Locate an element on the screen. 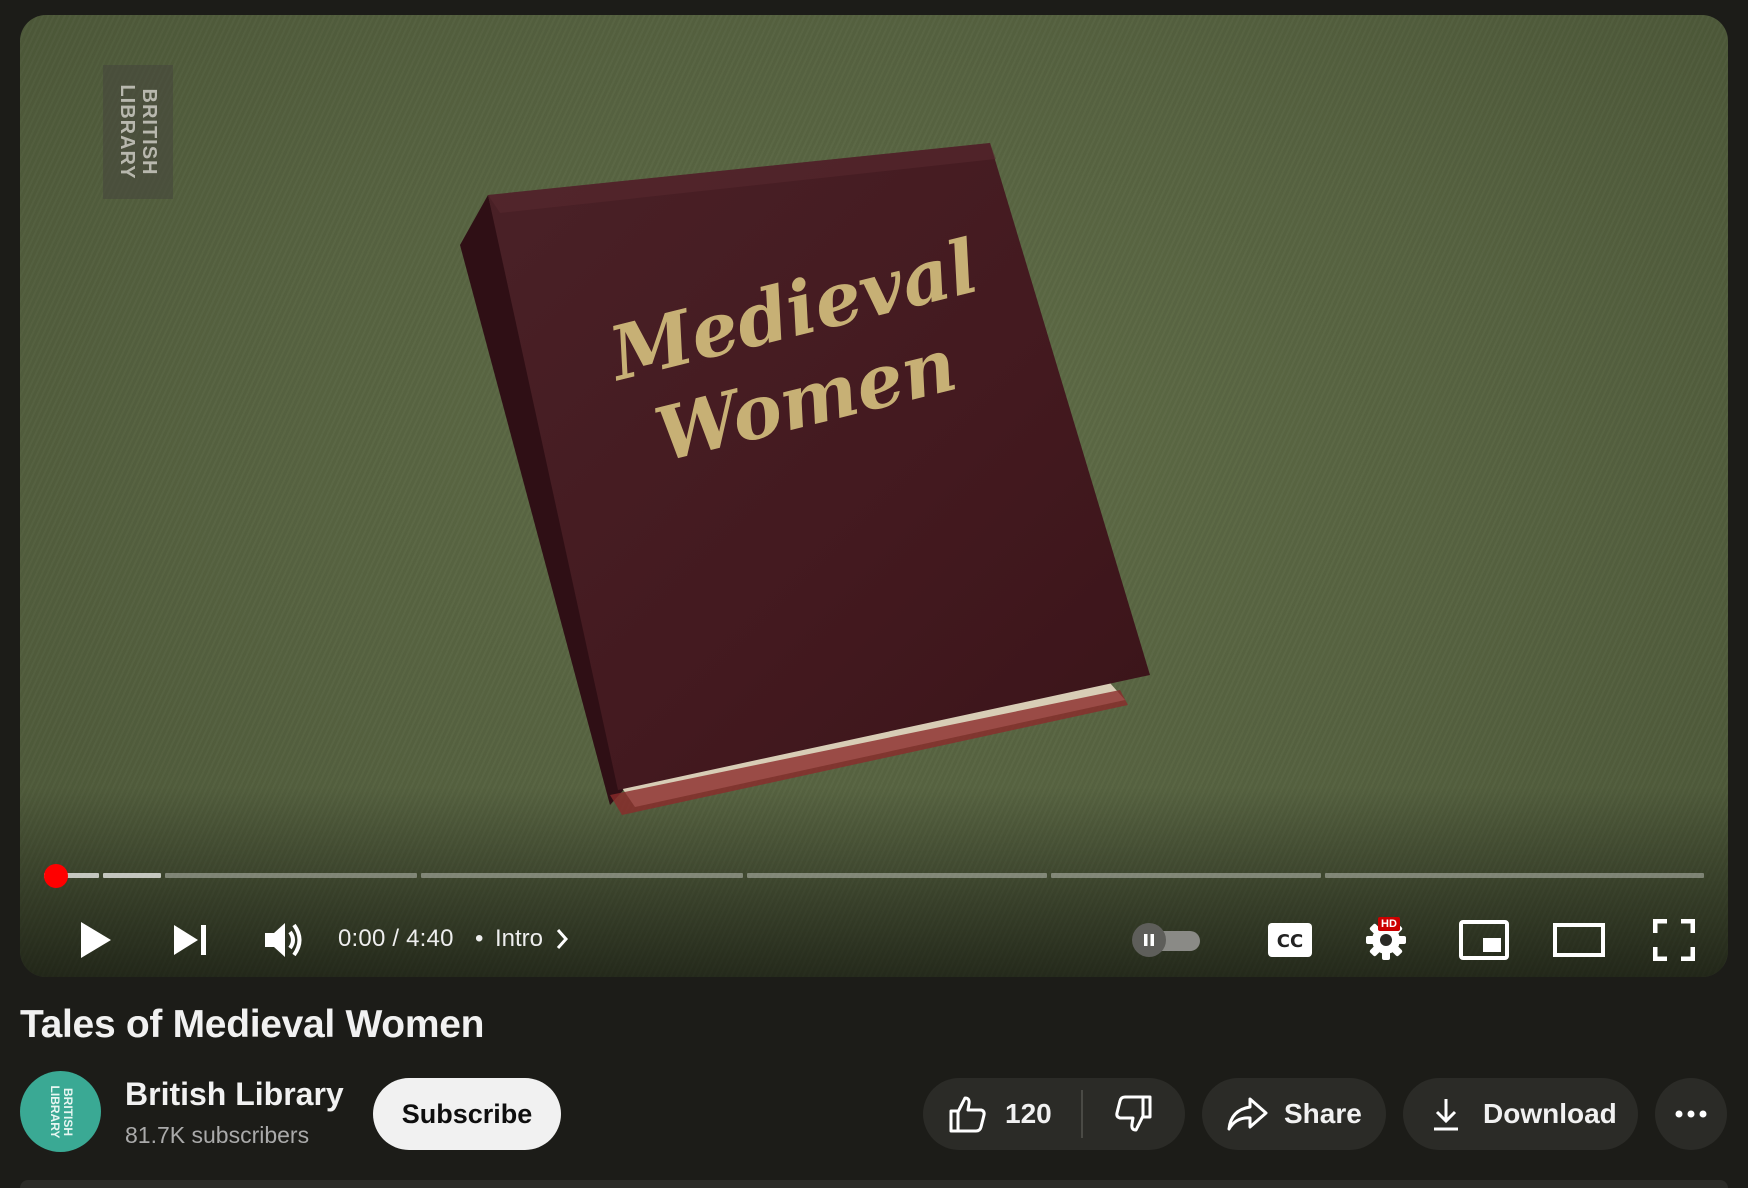 The image size is (1748, 1188). play-icon is located at coordinates (96, 940).